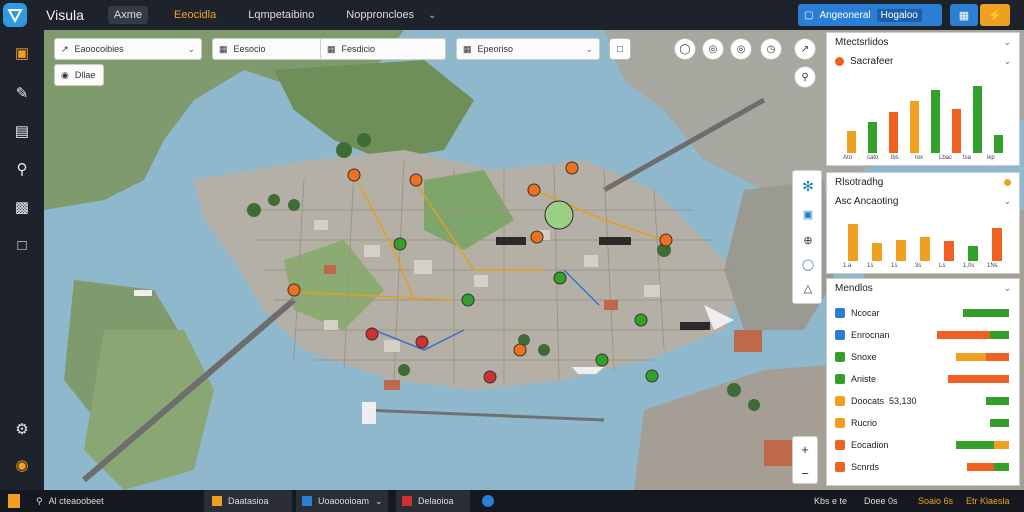 The height and width of the screenshot is (512, 1024). What do you see at coordinates (383, 49) in the screenshot?
I see `search-pill-3: ▦ Fesdicio` at bounding box center [383, 49].